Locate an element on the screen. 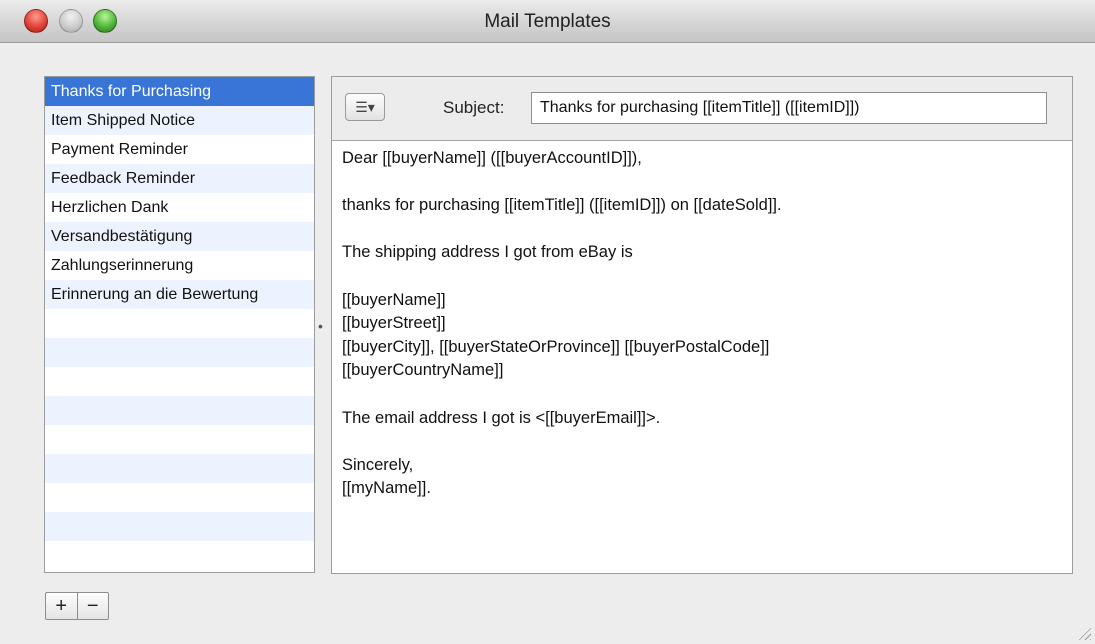 Image resolution: width=1095 pixels, height=644 pixels. remove-template-button: − is located at coordinates (92, 606).